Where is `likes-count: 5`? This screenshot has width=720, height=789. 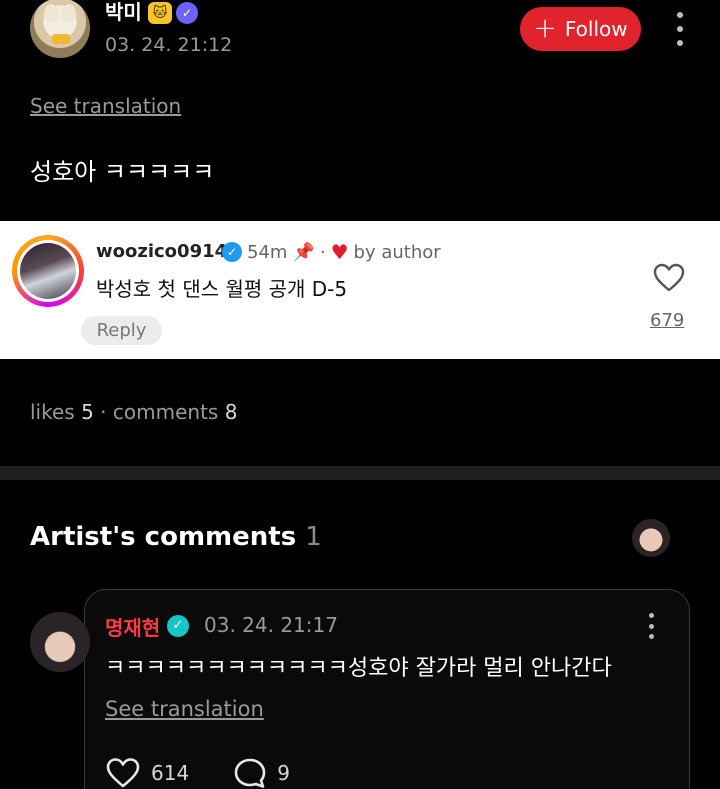
likes-count: 5 is located at coordinates (87, 412).